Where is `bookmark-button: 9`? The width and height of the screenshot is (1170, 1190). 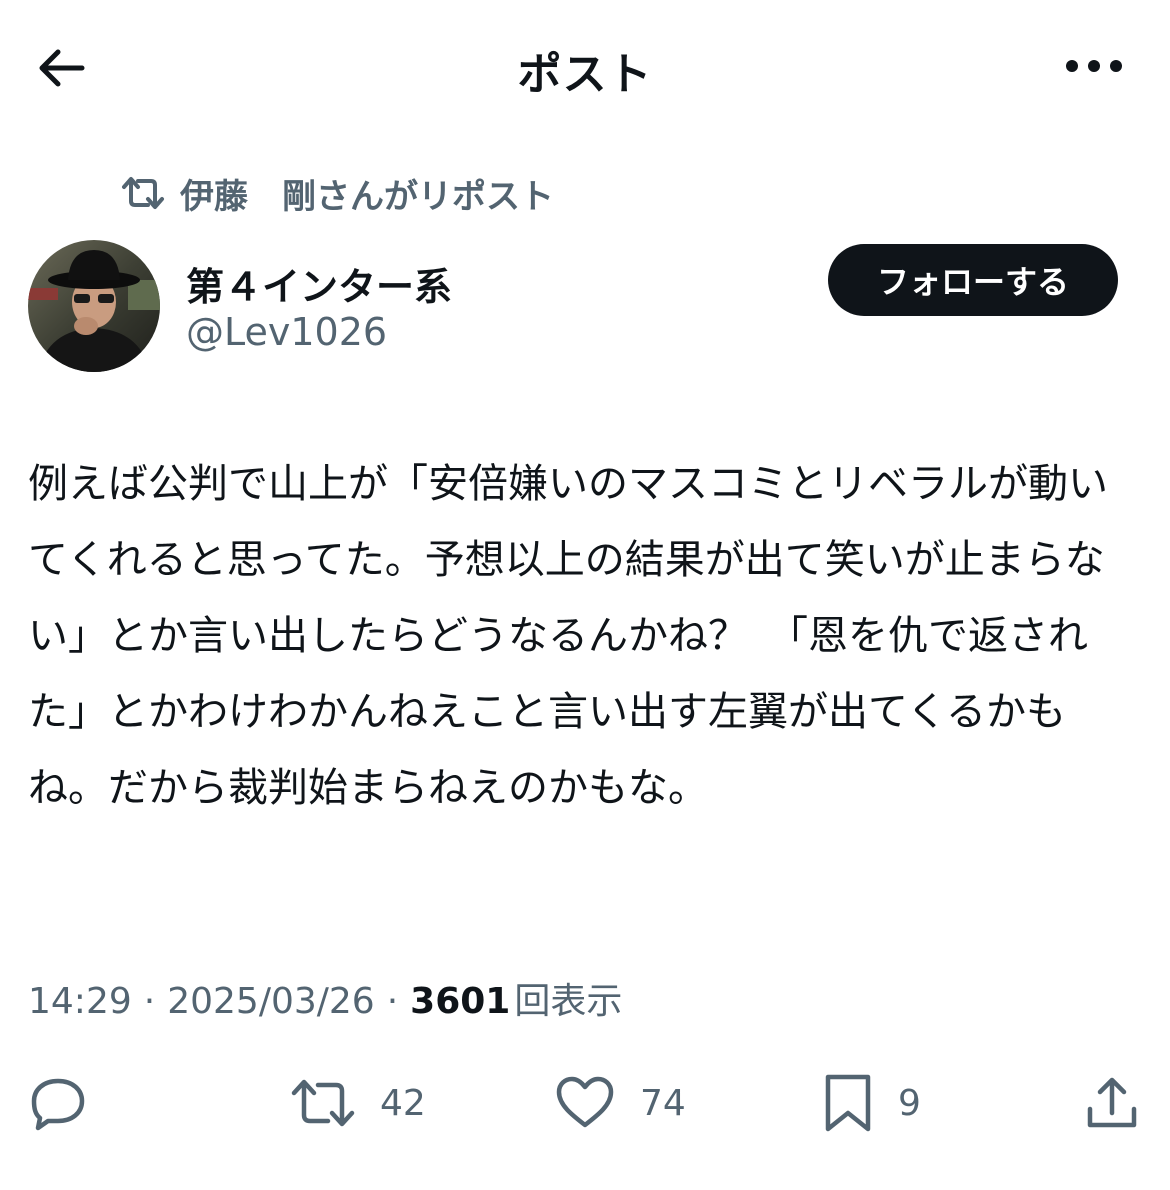 bookmark-button: 9 is located at coordinates (871, 1103).